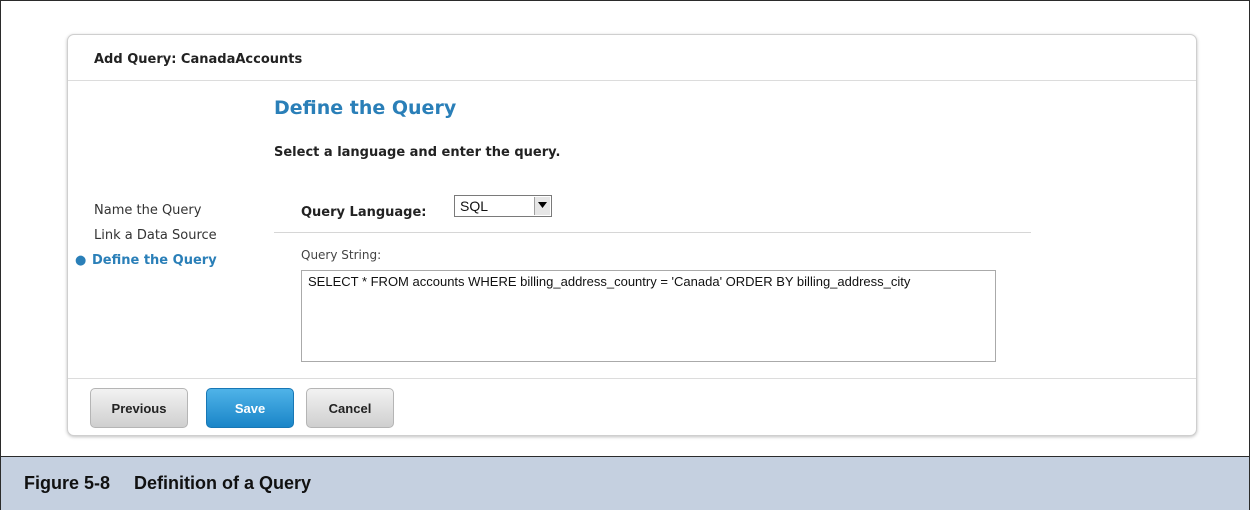  I want to click on query-language-select: SQL, so click(503, 206).